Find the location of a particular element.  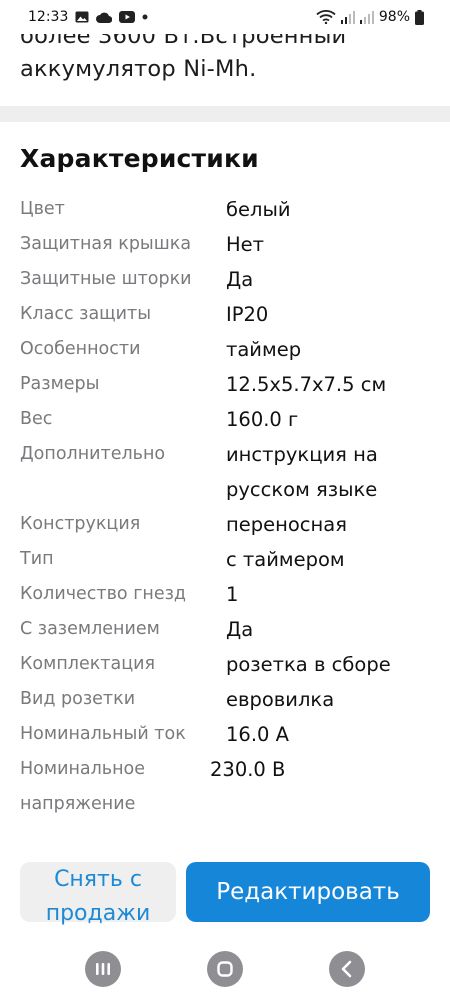

spec-value: белый is located at coordinates (258, 209).